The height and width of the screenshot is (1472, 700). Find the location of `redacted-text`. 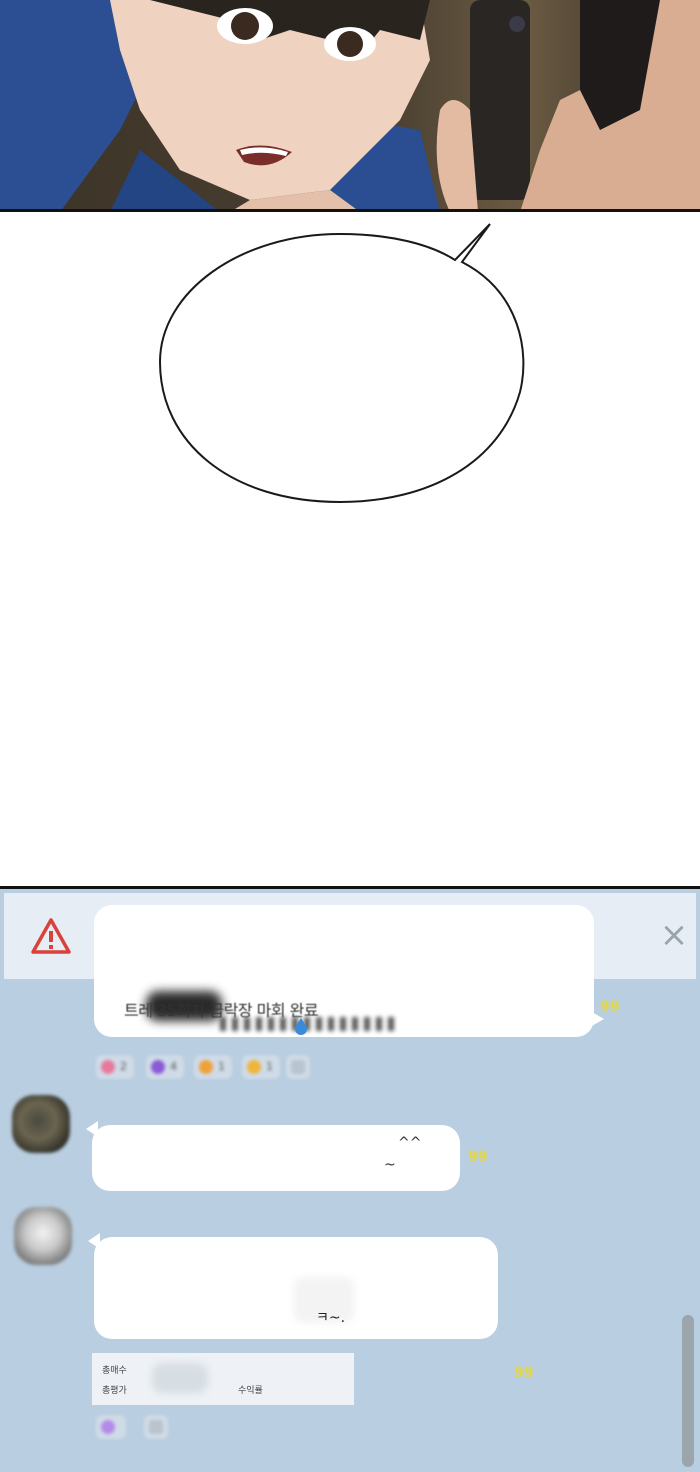

redacted-text is located at coordinates (310, 1024).